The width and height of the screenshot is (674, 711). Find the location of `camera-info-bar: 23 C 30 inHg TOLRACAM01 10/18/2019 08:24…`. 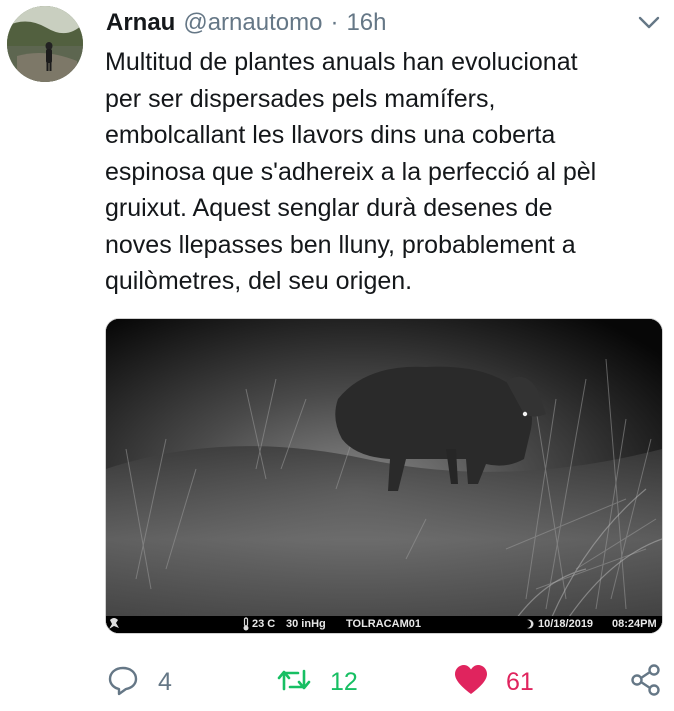

camera-info-bar: 23 C 30 inHg TOLRACAM01 10/18/2019 08:24… is located at coordinates (384, 624).